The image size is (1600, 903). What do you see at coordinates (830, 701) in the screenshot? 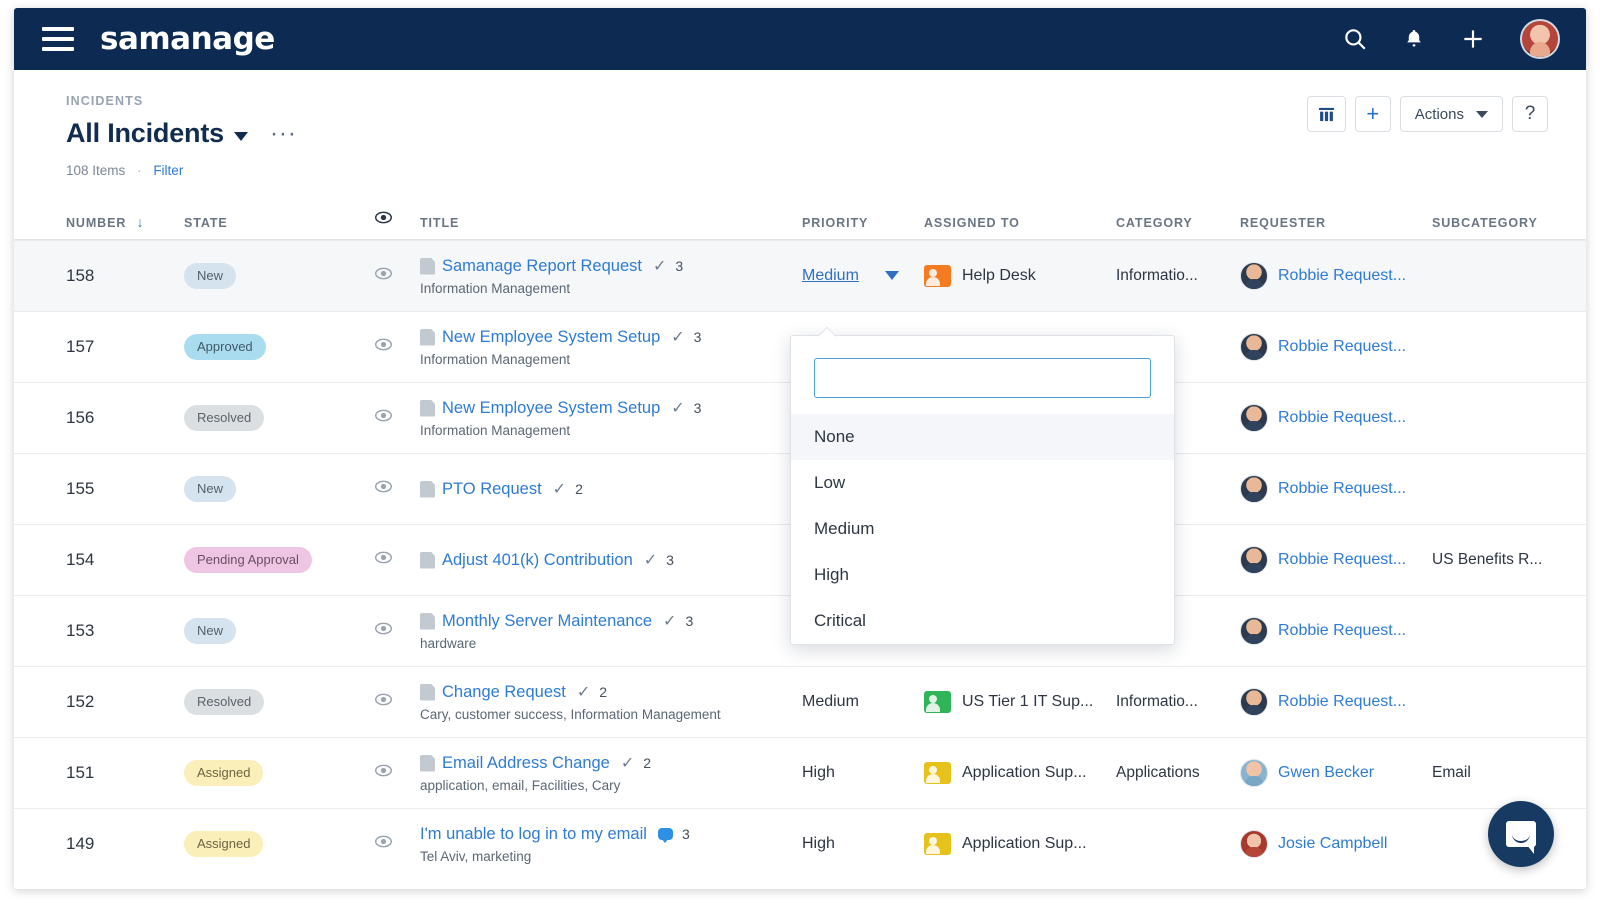
I see `priority-value: Medium` at bounding box center [830, 701].